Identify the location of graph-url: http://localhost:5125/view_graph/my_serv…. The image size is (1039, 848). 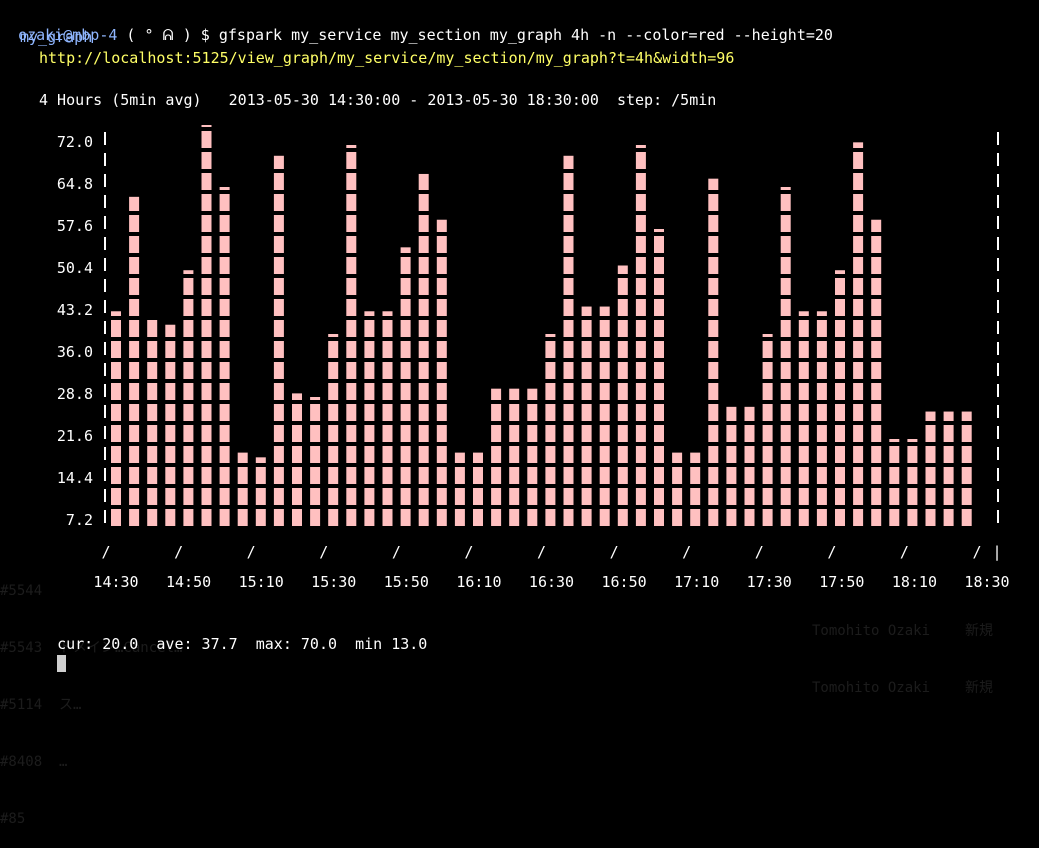
(386, 58).